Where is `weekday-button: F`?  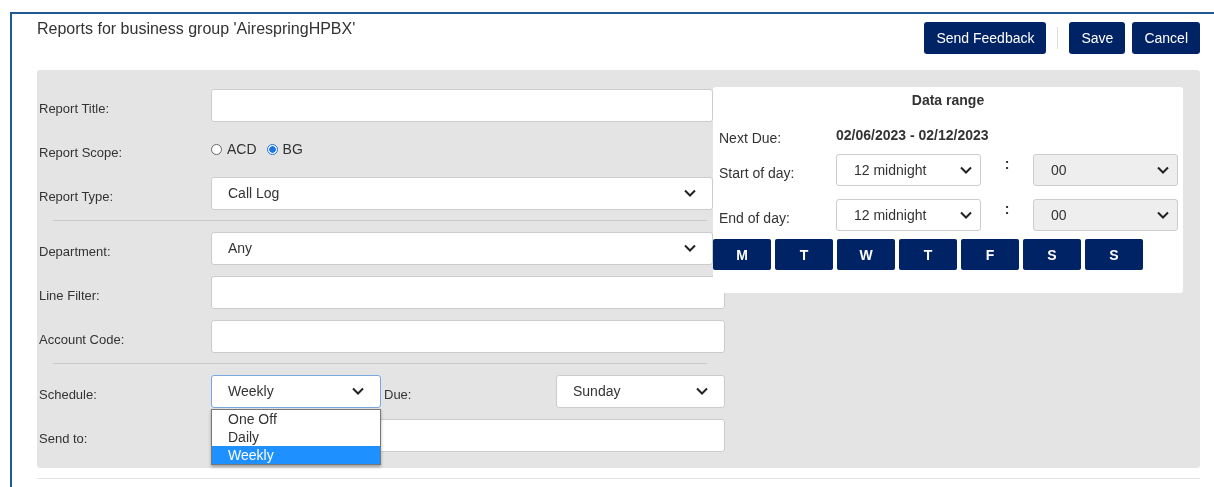
weekday-button: F is located at coordinates (990, 254).